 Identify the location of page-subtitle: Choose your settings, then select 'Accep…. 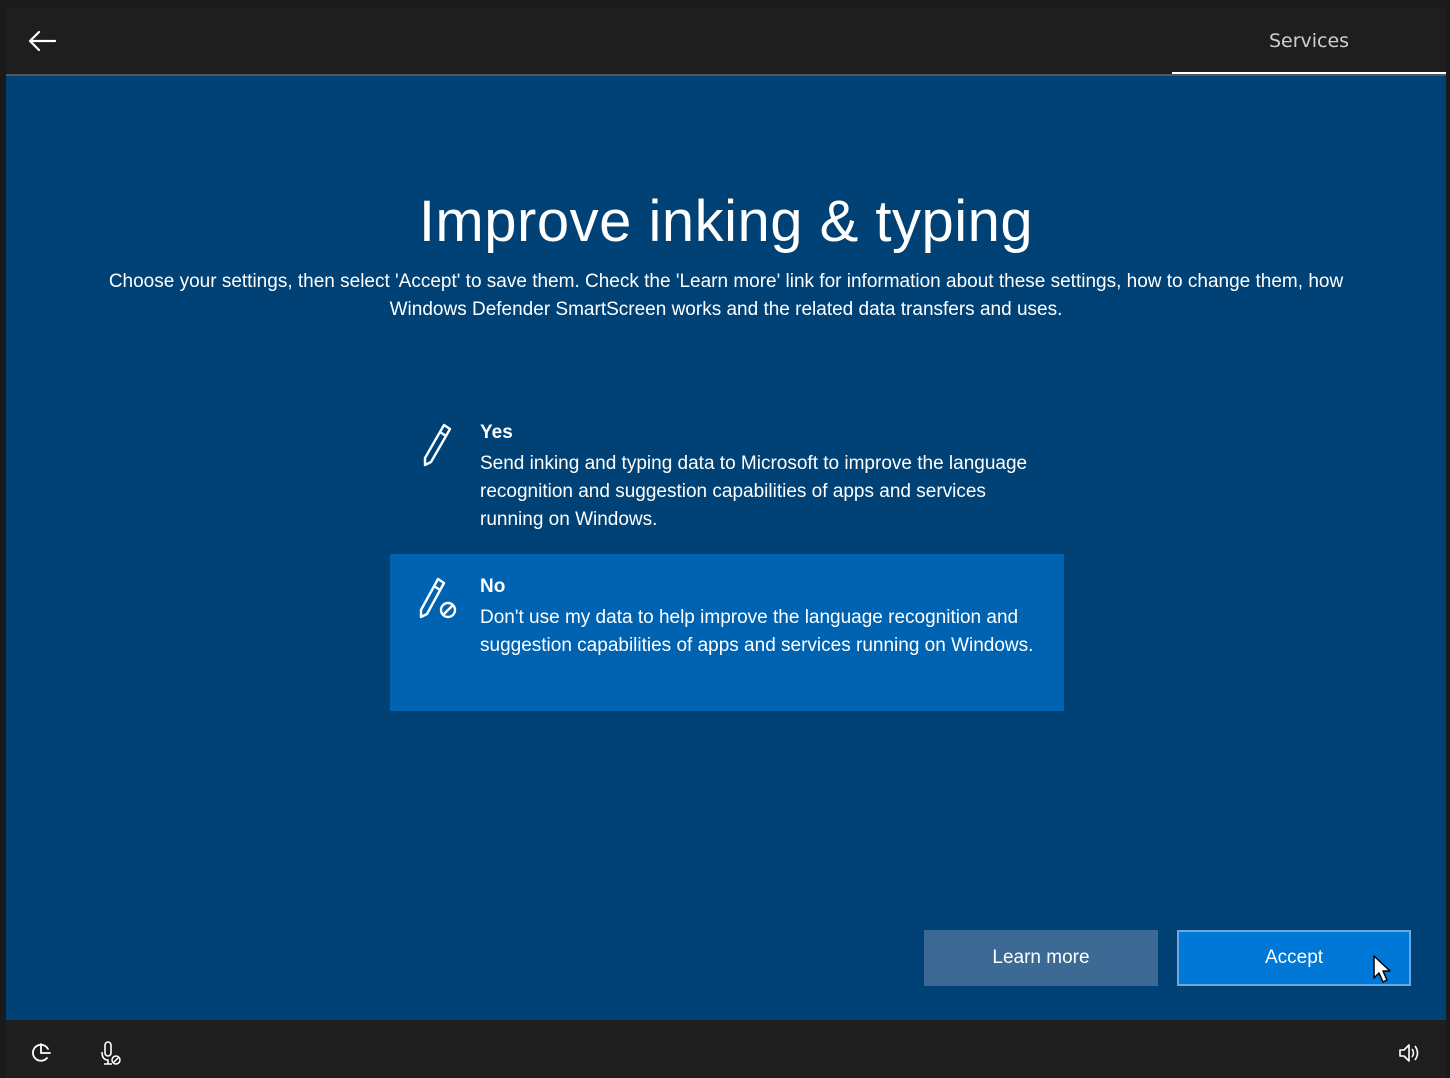
(726, 295).